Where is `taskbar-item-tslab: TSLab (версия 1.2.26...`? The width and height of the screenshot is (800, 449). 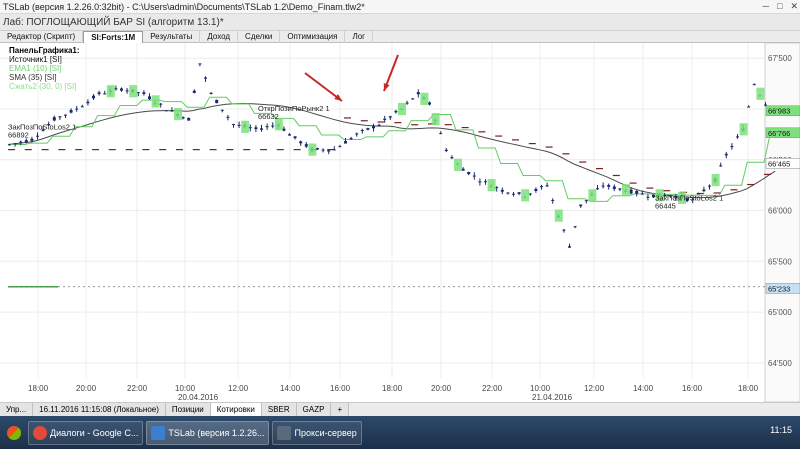
taskbar-item-tslab: TSLab (версия 1.2.26... is located at coordinates (208, 432).